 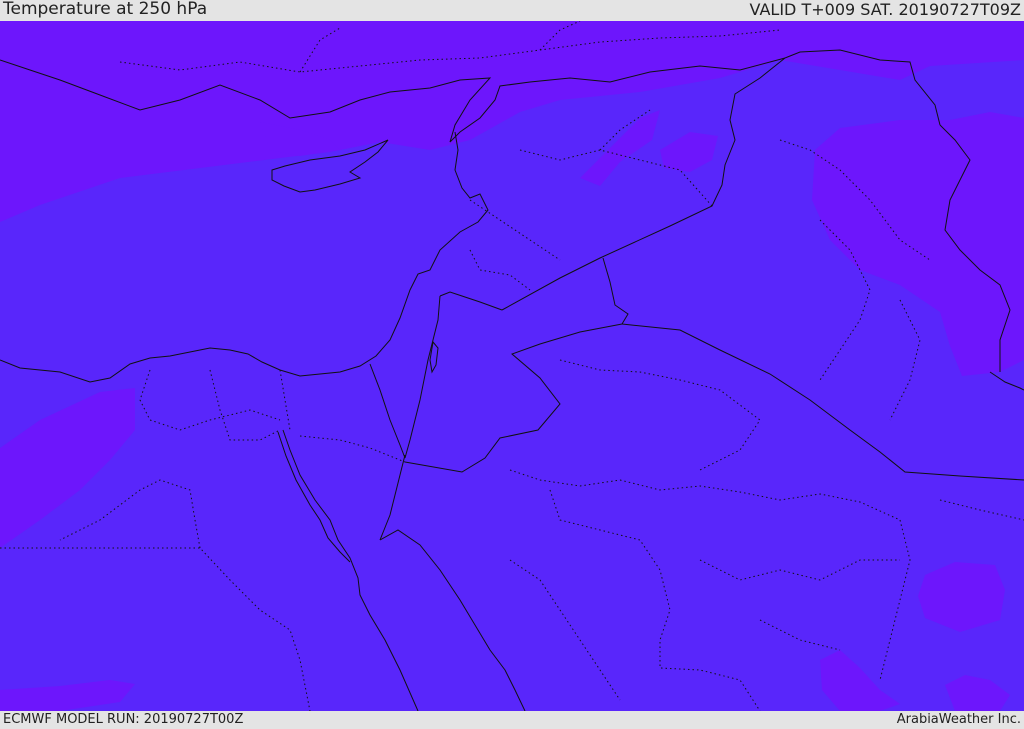 What do you see at coordinates (123, 719) in the screenshot?
I see `model-run-label: ECMWF MODEL RUN: 20190727T00Z` at bounding box center [123, 719].